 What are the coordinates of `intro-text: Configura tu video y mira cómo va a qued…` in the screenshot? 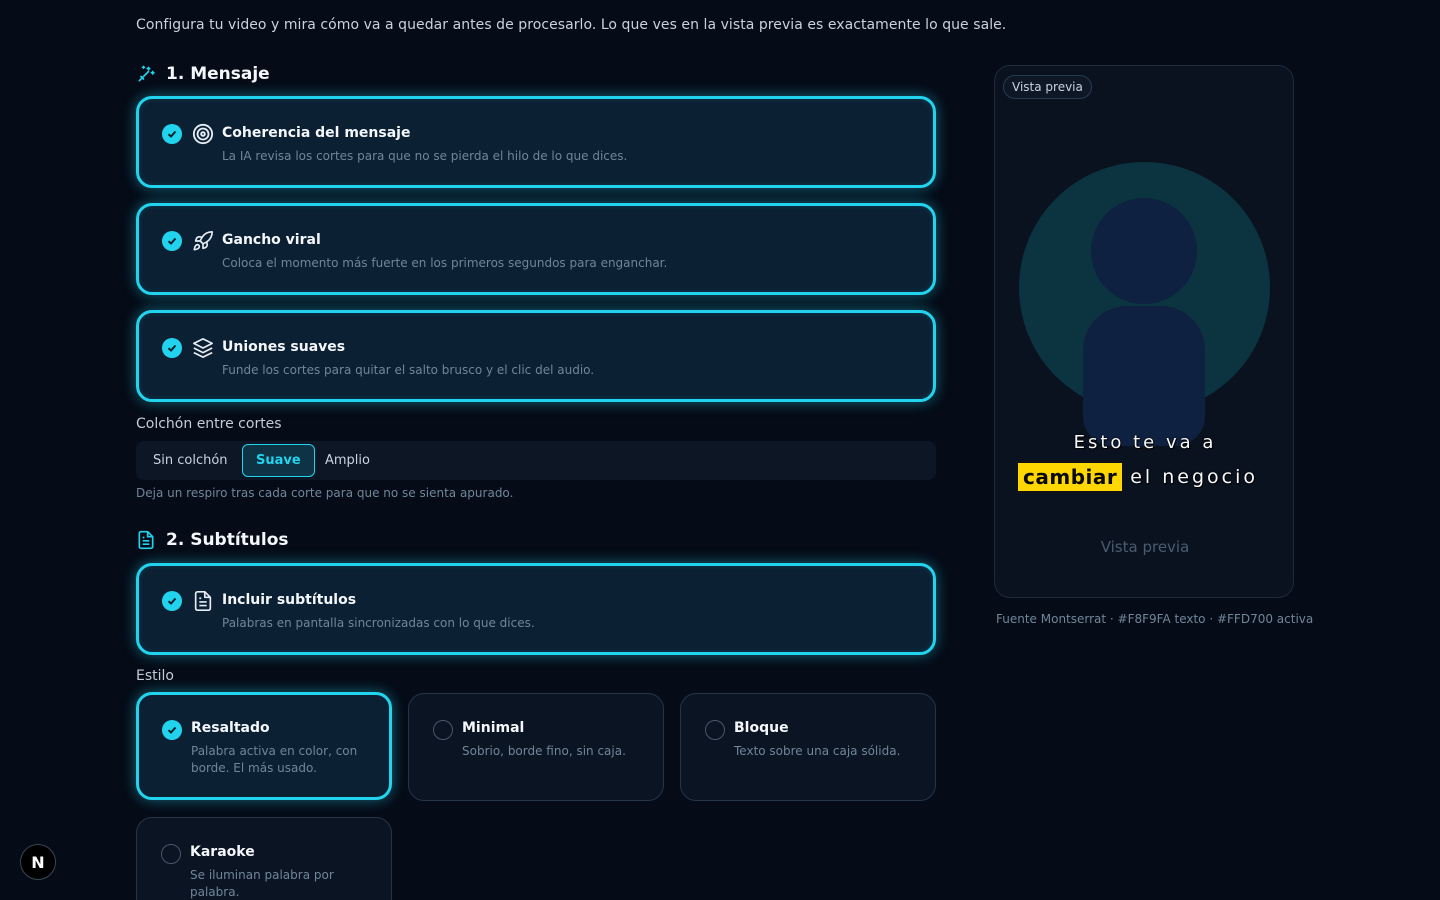 It's located at (571, 25).